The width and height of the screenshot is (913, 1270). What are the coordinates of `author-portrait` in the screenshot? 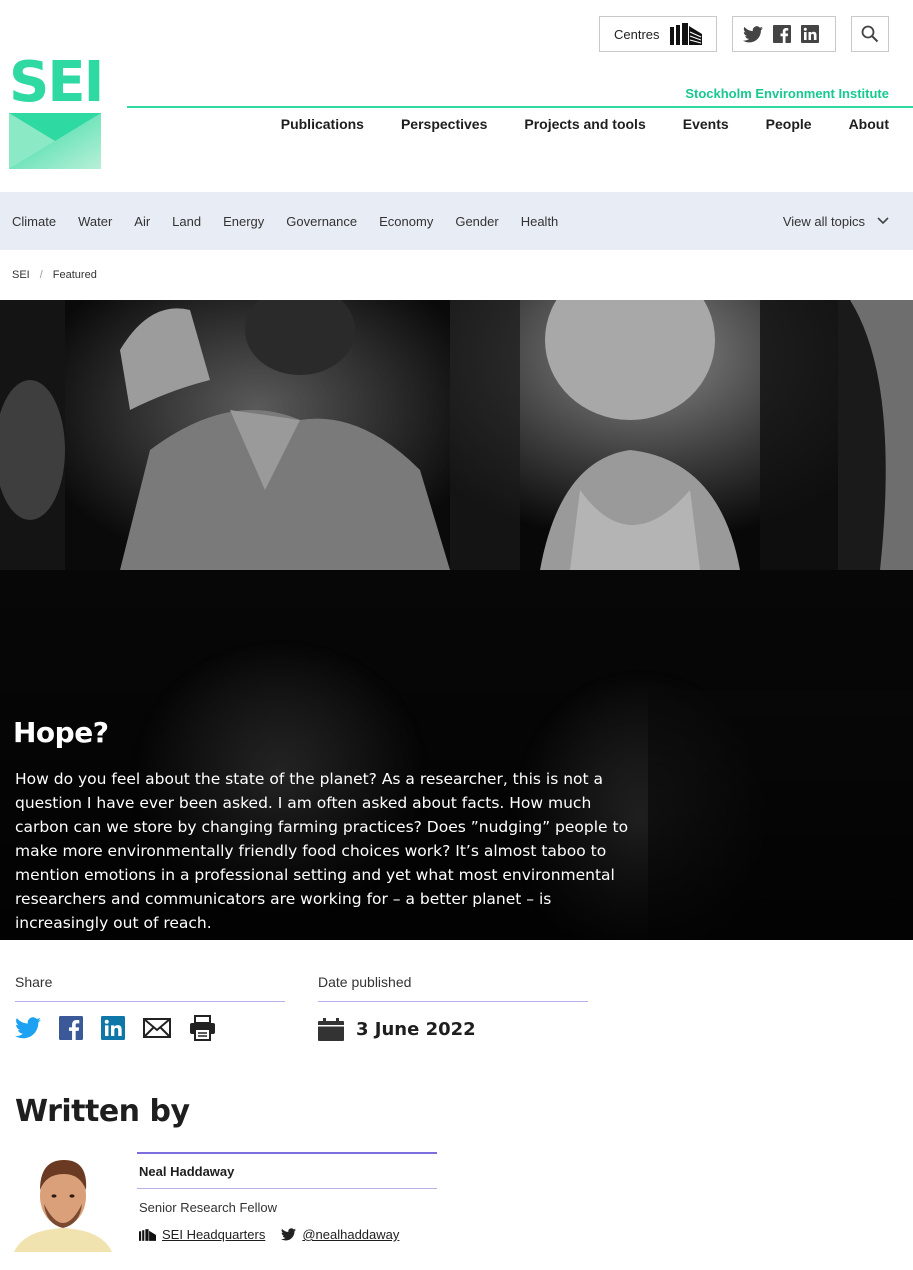 It's located at (63, 1202).